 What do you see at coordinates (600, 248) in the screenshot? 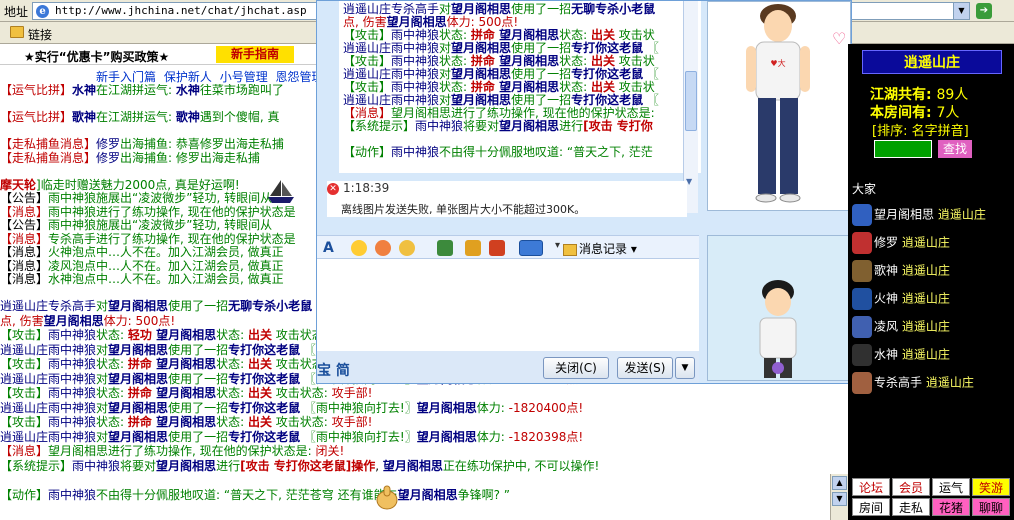
I see `message-history-button: 消息记录 ▾` at bounding box center [600, 248].